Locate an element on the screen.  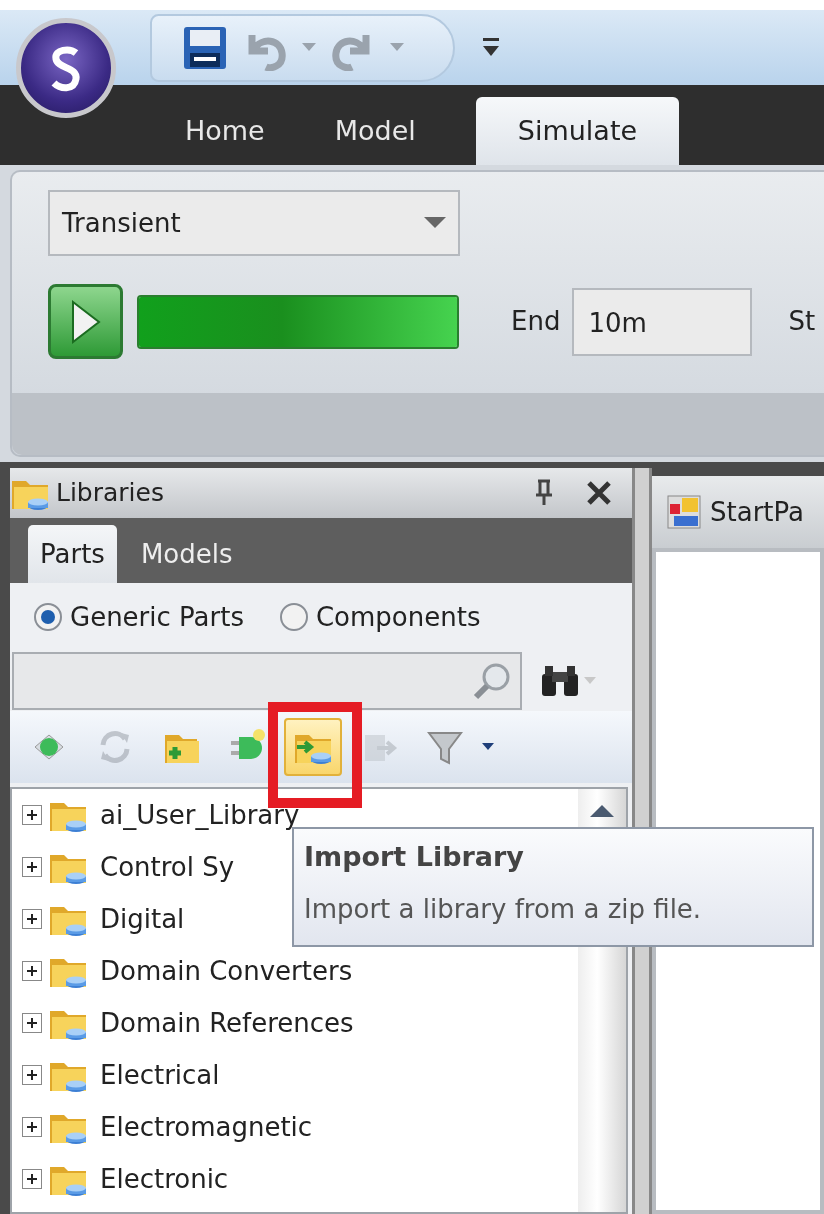
tooltip-title: Import Library is located at coordinates (414, 857).